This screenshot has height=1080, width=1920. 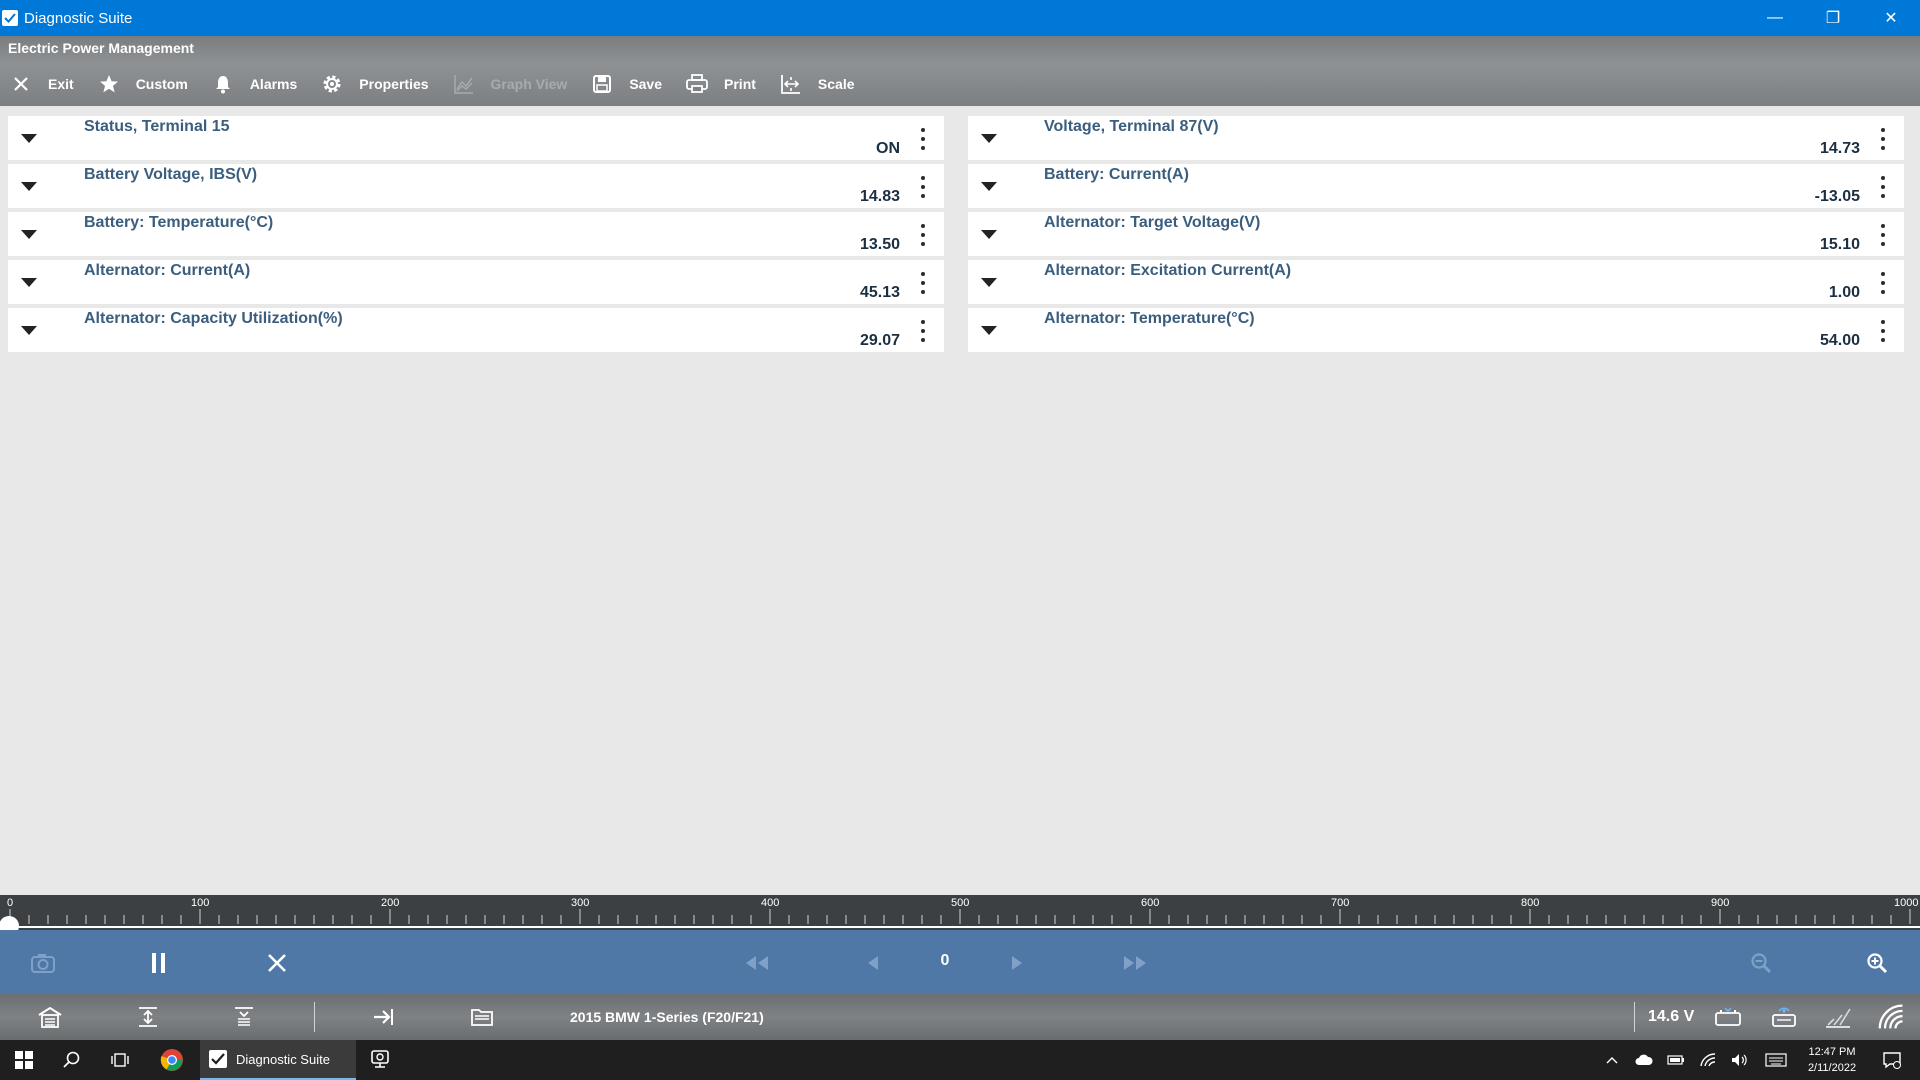 I want to click on parameter-label: Alternator: Temperature(°C), so click(x=1149, y=318).